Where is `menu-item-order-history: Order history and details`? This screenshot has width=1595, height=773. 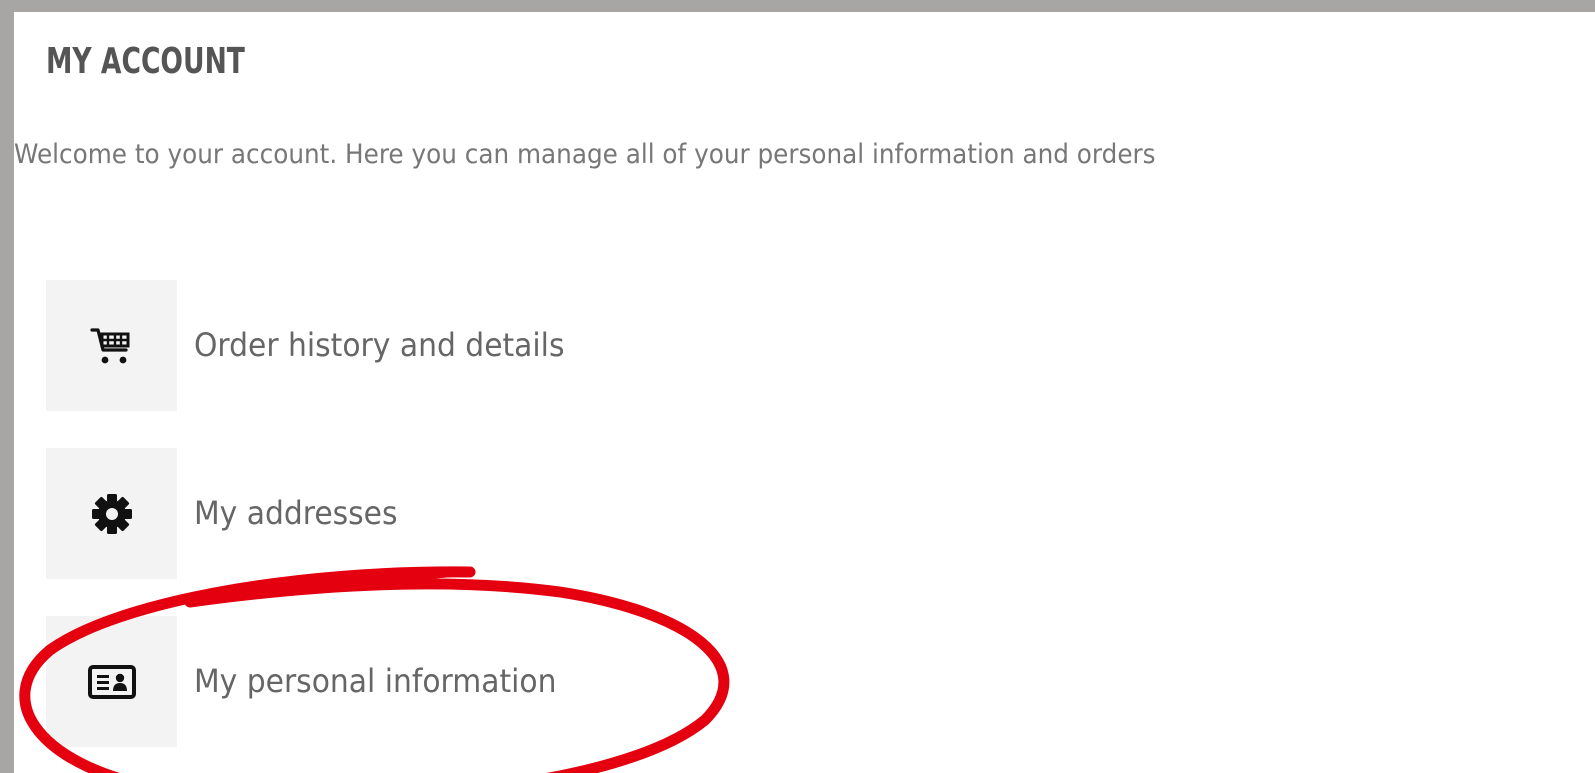
menu-item-order-history: Order history and details is located at coordinates (396, 345).